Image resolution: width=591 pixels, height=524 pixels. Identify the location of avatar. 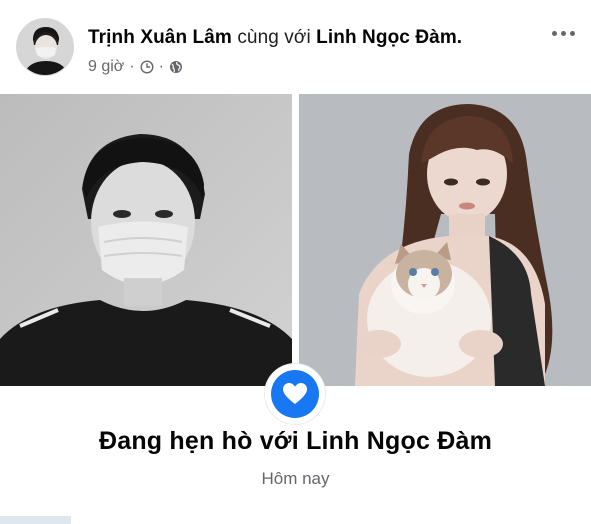
(45, 47).